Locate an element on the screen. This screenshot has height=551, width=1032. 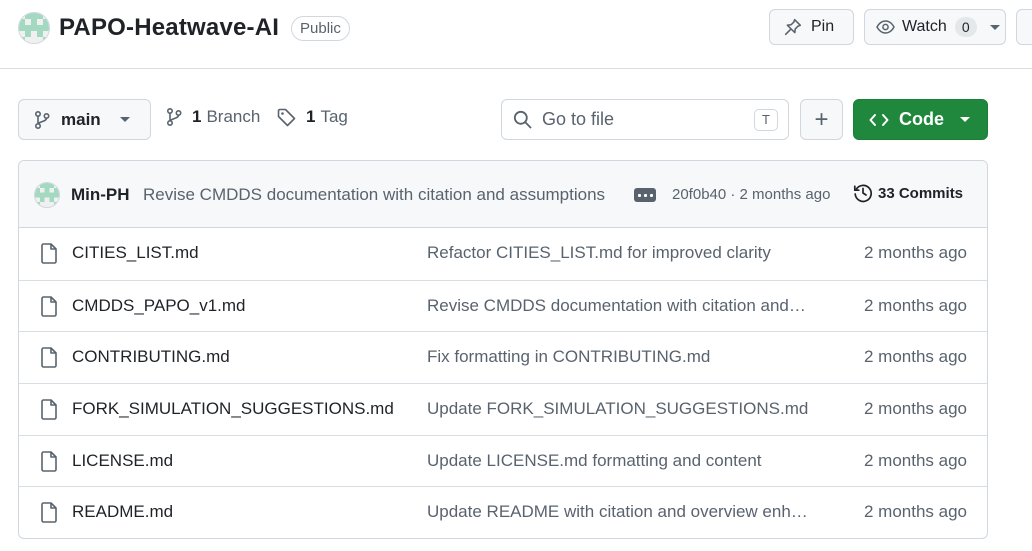
eye-icon is located at coordinates (885, 27).